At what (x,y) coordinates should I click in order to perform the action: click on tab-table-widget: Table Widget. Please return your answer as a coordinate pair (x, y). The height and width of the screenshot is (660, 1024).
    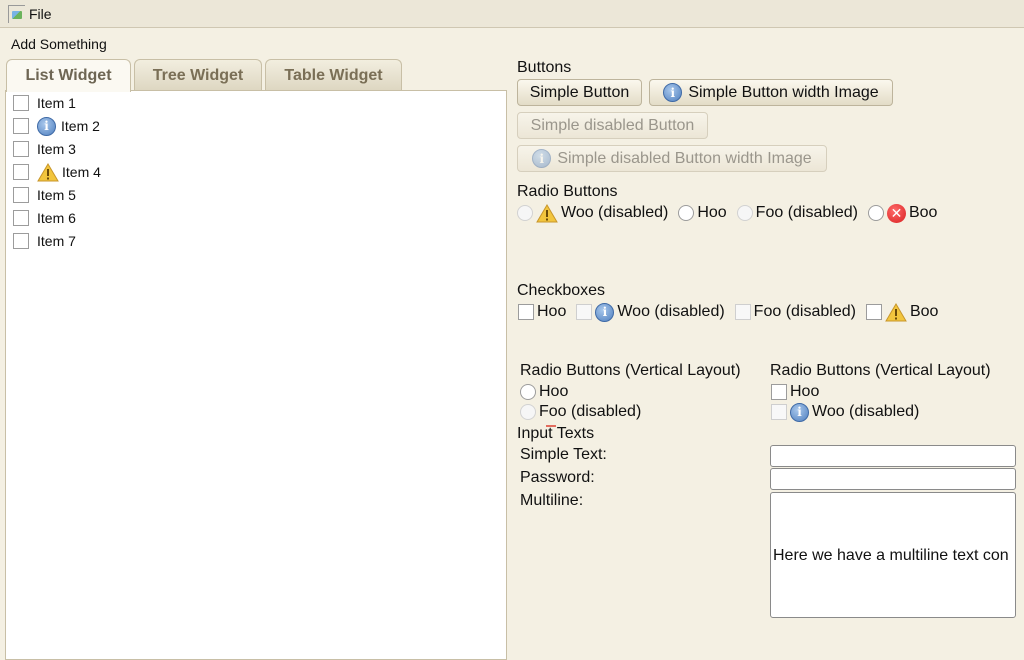
    Looking at the image, I should click on (333, 75).